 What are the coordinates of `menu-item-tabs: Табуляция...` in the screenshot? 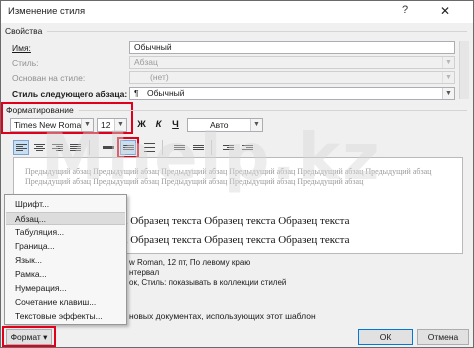 It's located at (65, 232).